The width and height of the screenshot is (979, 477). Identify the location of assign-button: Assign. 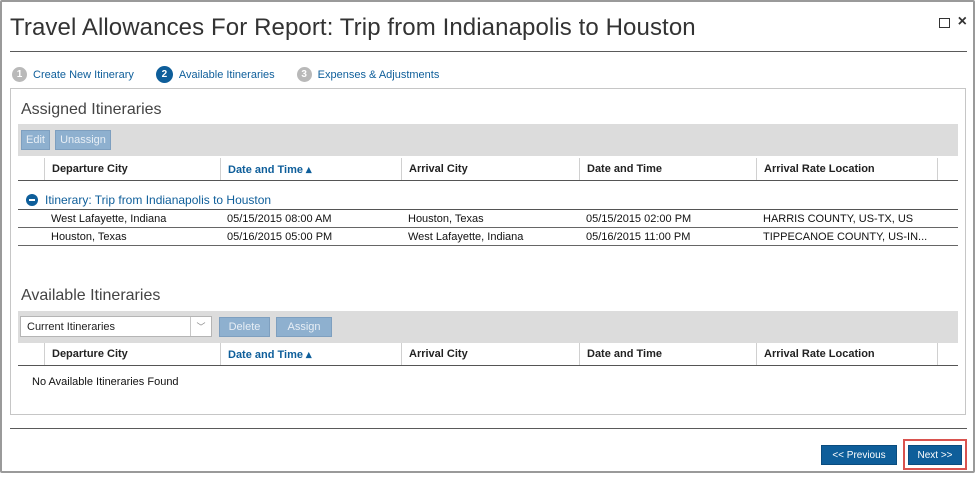
(304, 327).